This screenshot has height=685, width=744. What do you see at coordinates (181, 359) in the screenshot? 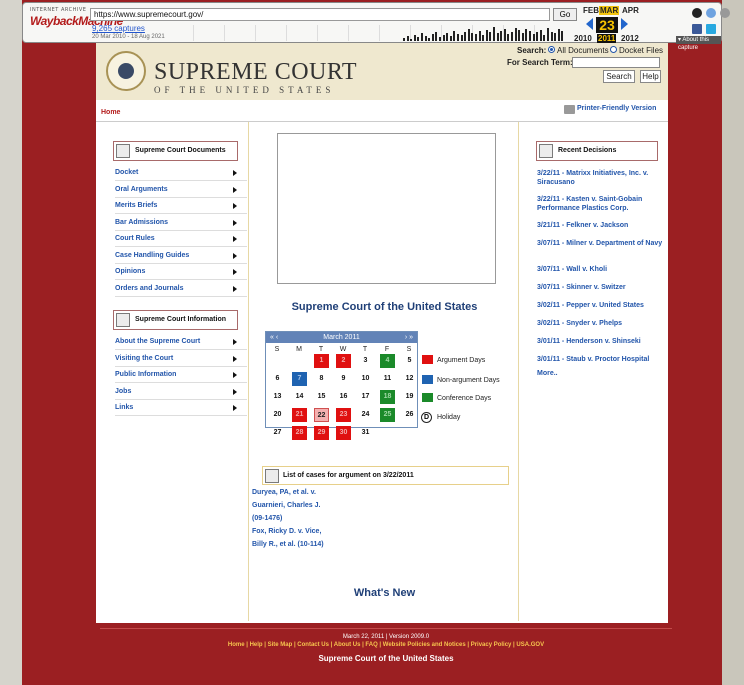
I see `nav-item: Visiting the Court` at bounding box center [181, 359].